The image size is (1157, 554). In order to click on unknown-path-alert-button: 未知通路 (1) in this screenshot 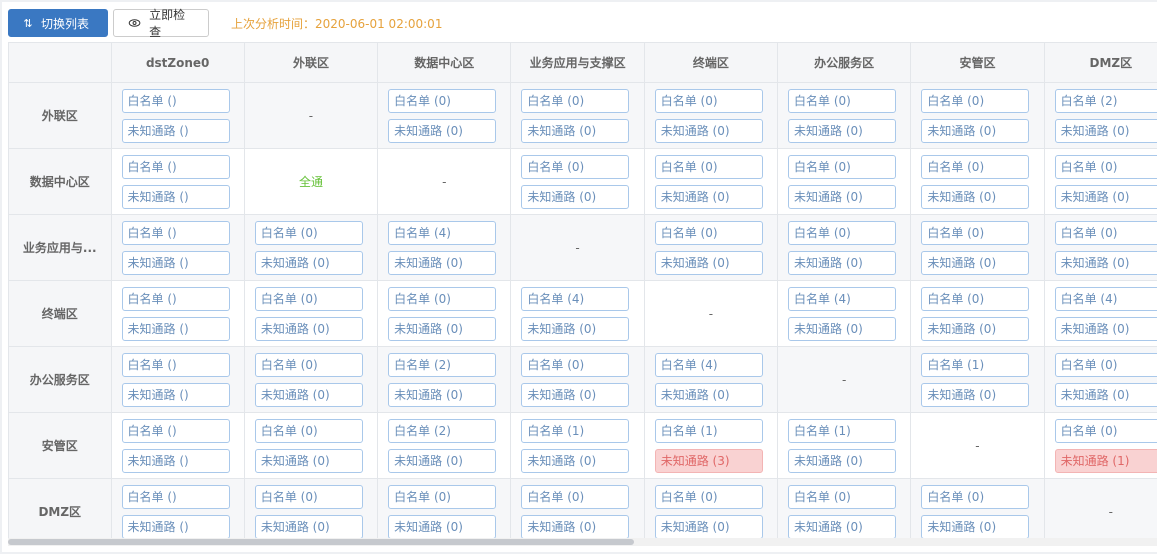, I will do `click(1105, 460)`.